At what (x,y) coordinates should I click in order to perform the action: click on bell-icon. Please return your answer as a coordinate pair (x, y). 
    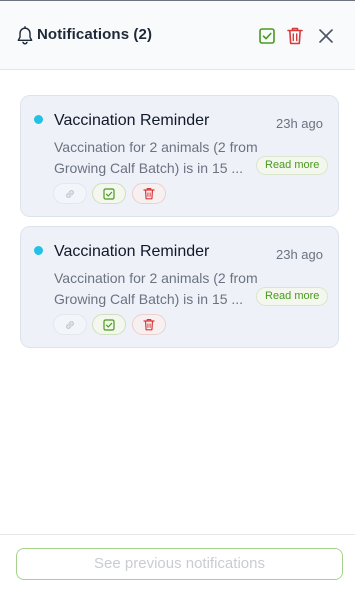
    Looking at the image, I should click on (25, 35).